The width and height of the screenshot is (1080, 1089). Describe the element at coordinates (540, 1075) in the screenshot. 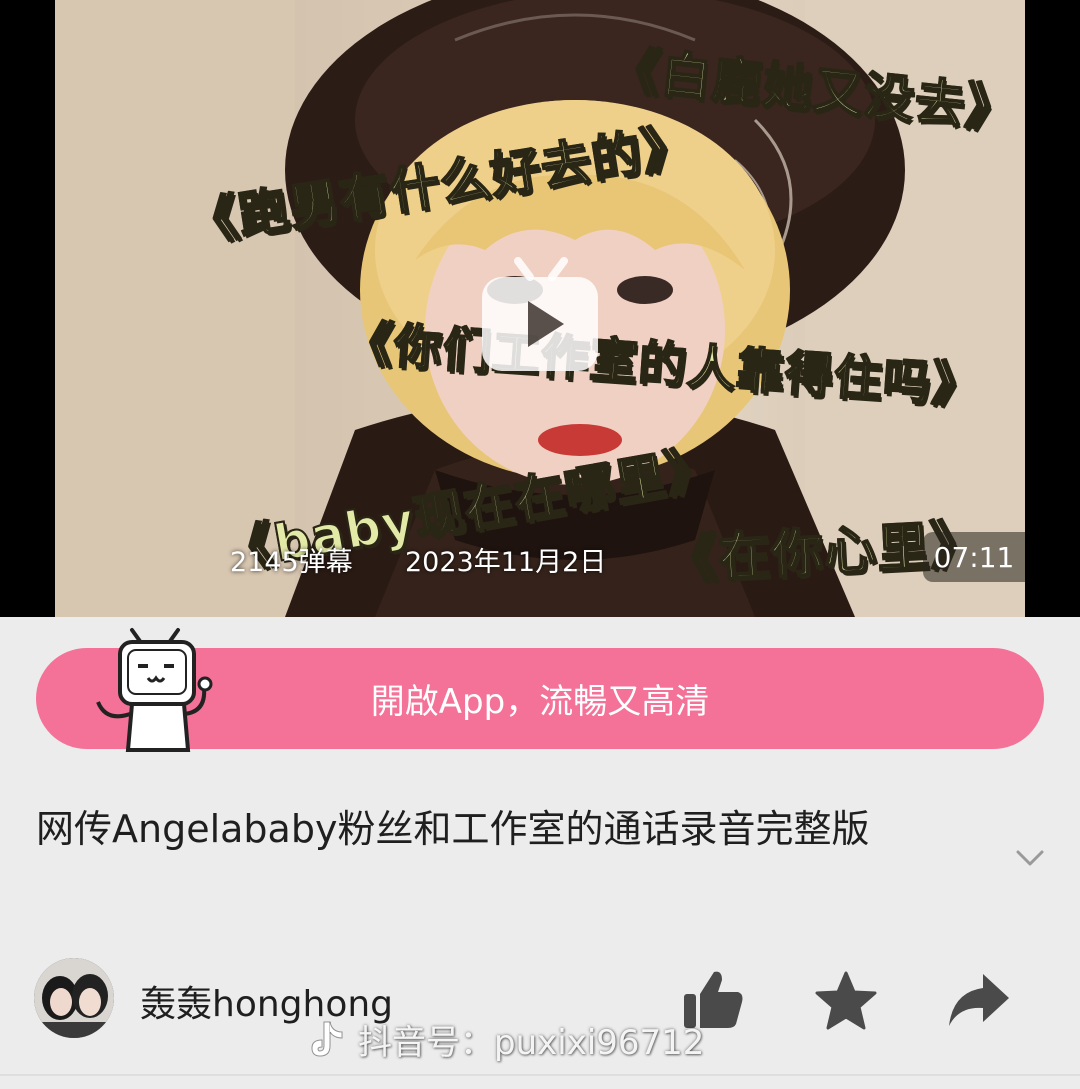

I see `divider` at that location.